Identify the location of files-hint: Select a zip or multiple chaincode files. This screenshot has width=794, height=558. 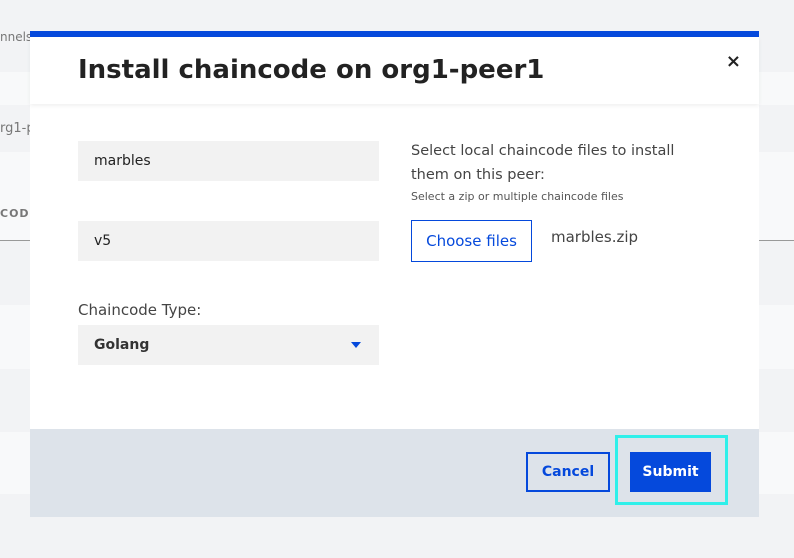
(517, 196).